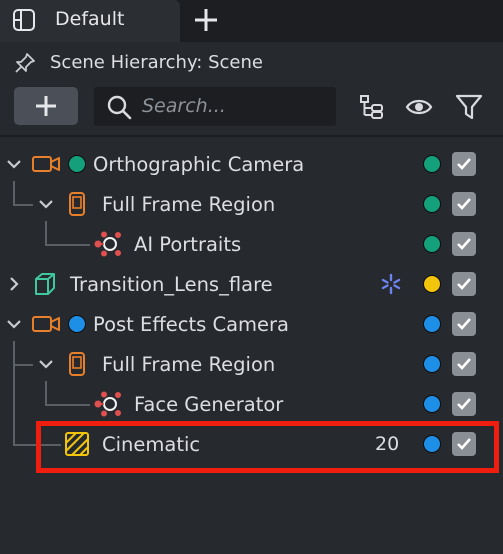 The image size is (503, 554). Describe the element at coordinates (234, 106) in the screenshot. I see `search-input` at that location.